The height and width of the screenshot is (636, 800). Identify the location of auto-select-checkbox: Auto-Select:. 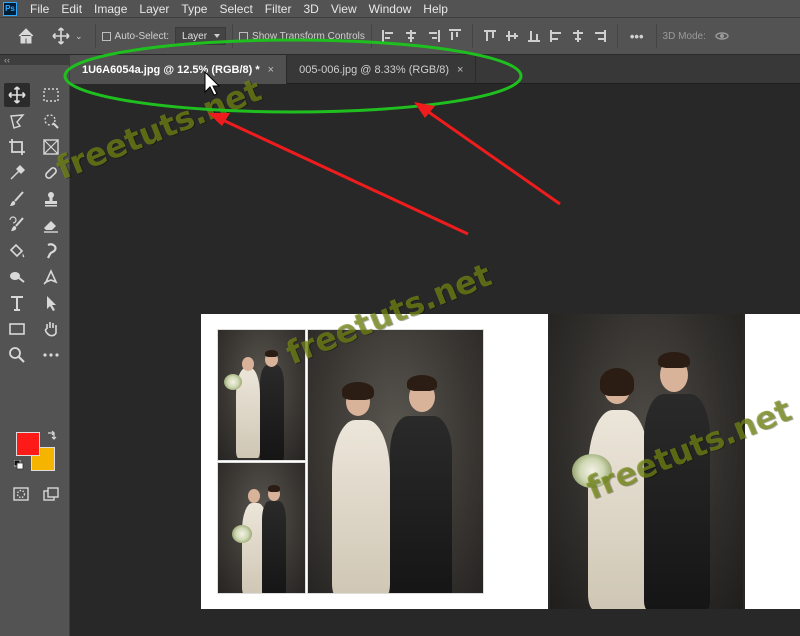
(135, 36).